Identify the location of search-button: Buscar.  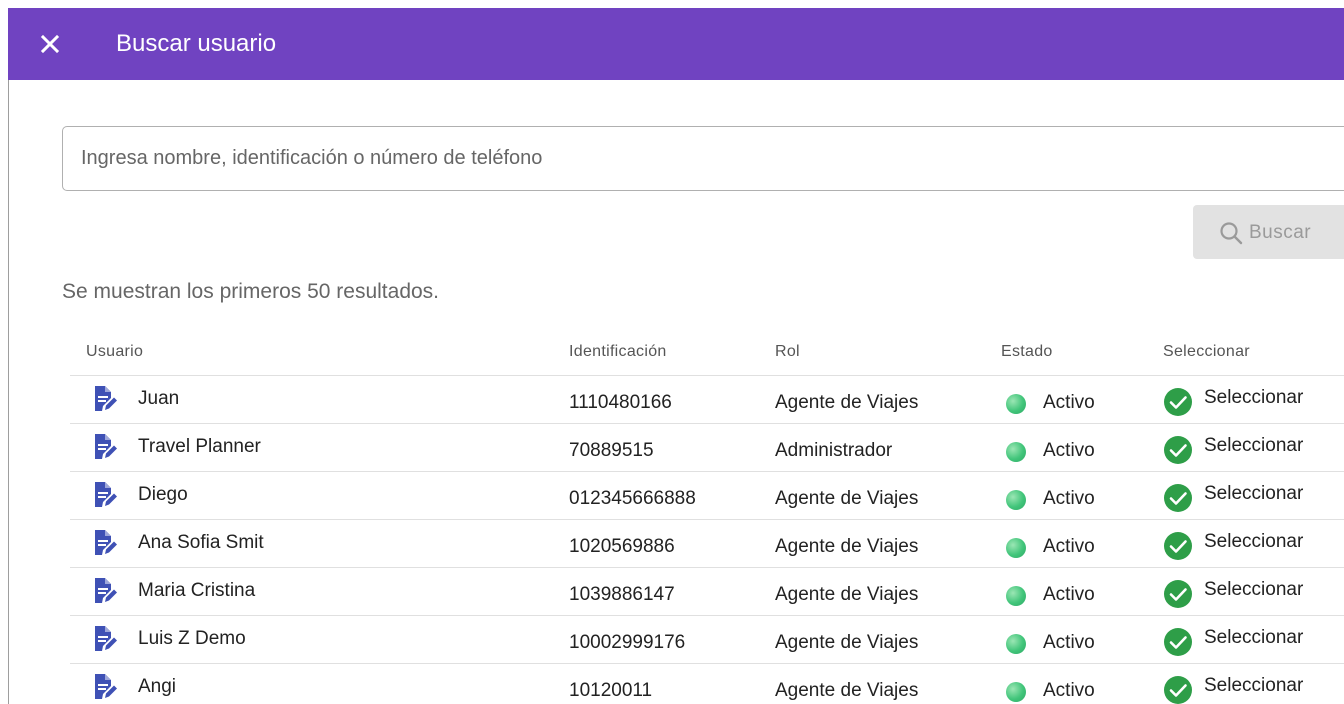
(1268, 232).